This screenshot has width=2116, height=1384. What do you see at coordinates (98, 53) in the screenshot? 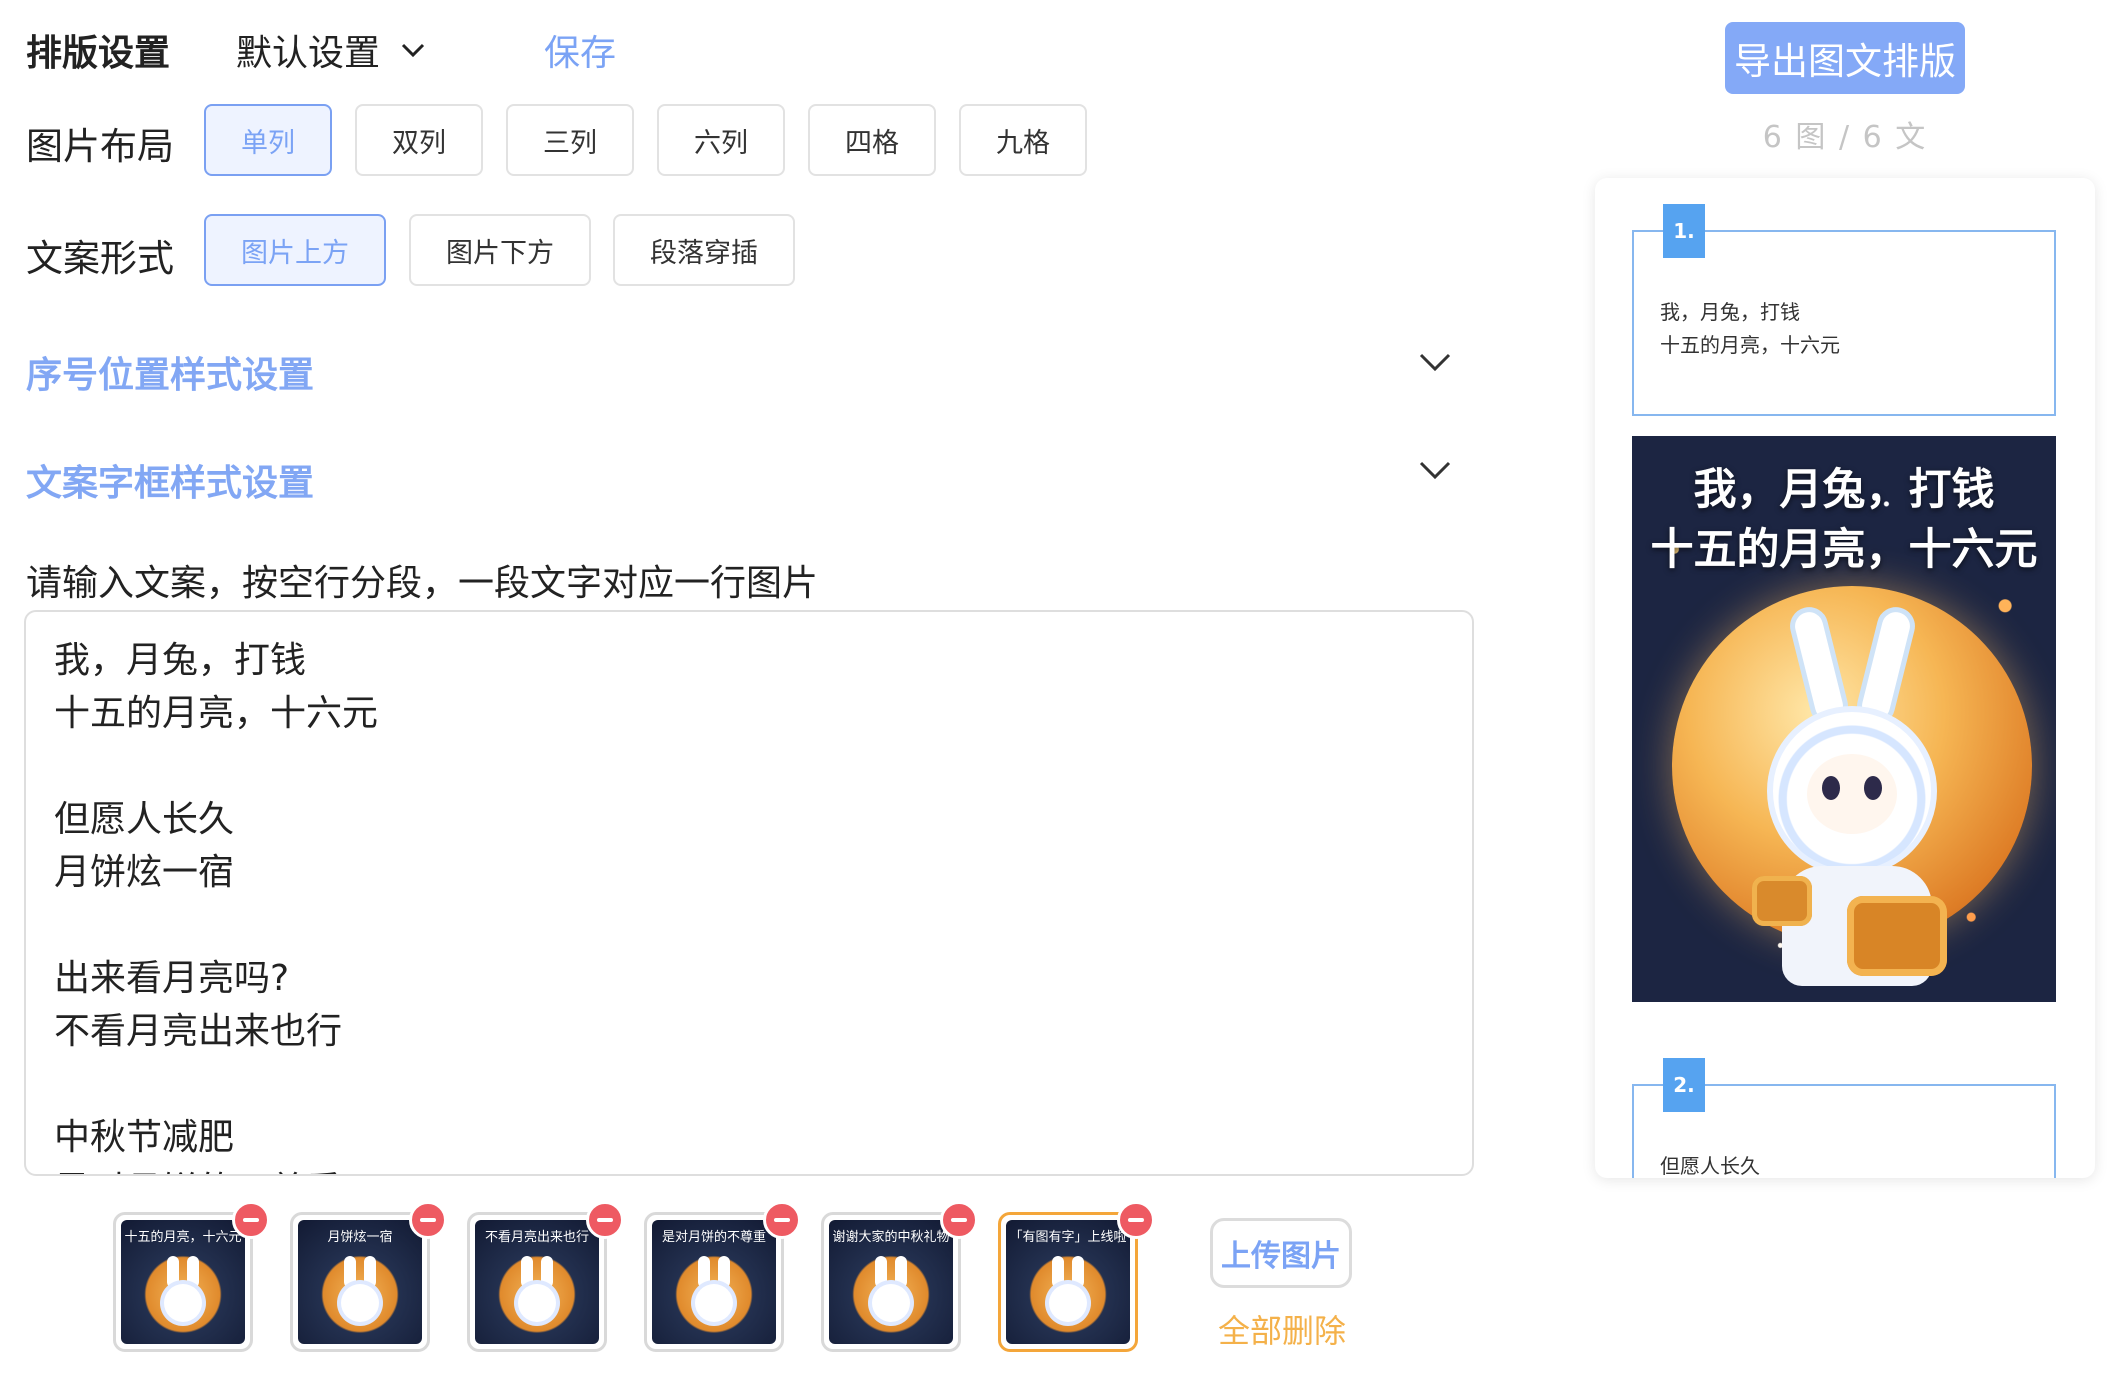
I see `page-title: 排版设置` at bounding box center [98, 53].